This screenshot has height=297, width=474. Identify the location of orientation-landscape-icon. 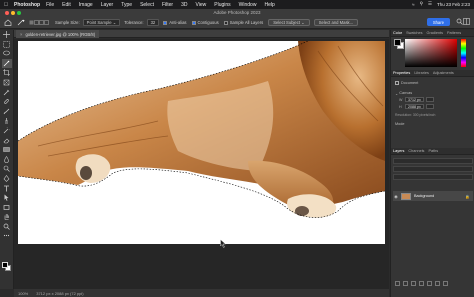
(429, 106).